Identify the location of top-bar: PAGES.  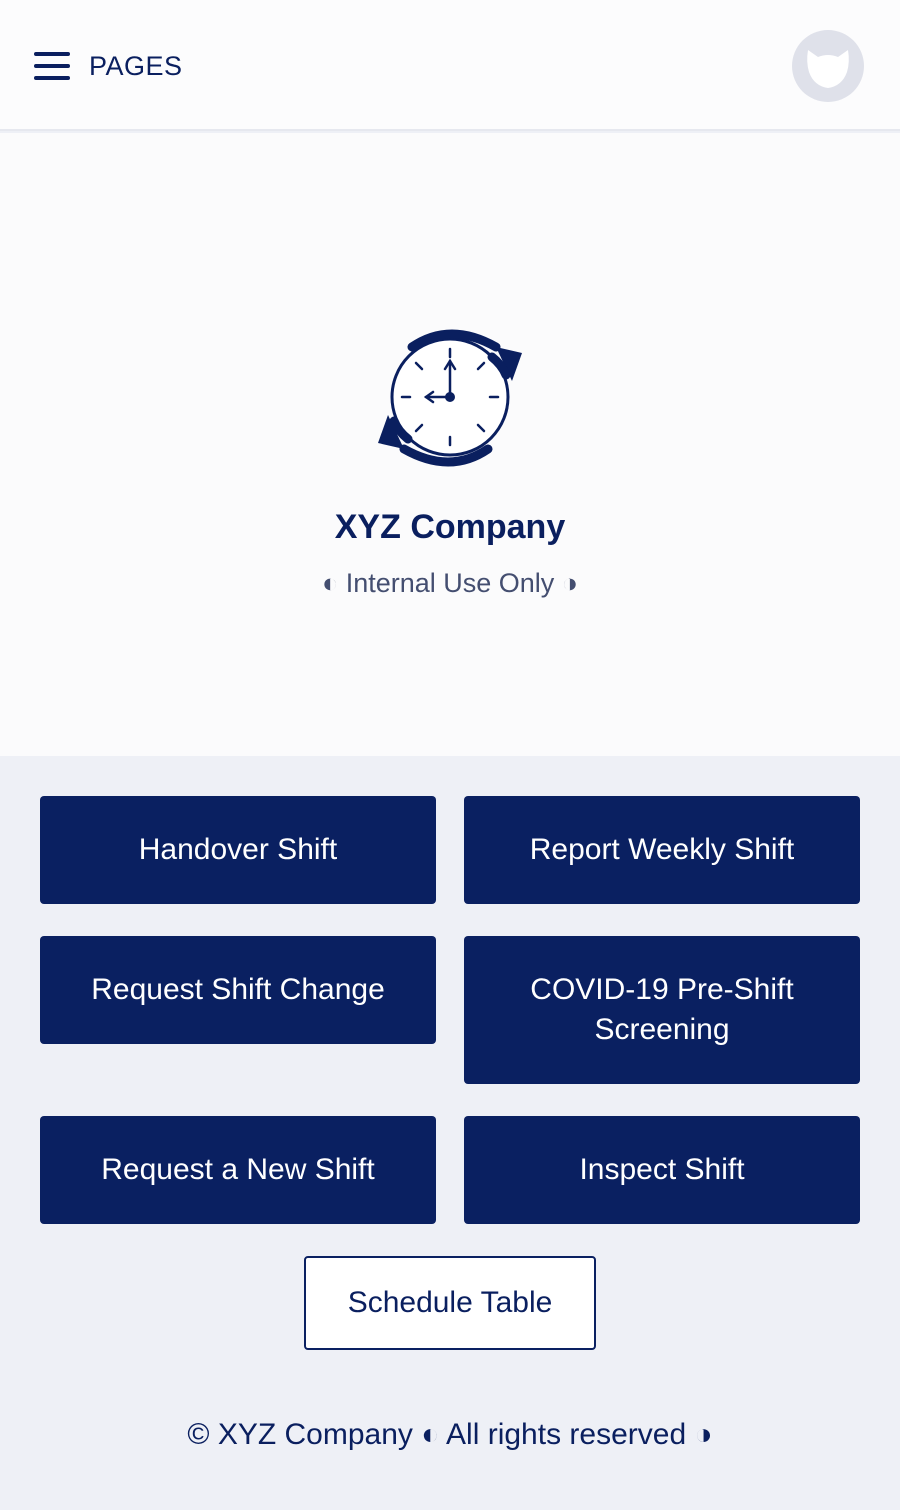
(450, 65).